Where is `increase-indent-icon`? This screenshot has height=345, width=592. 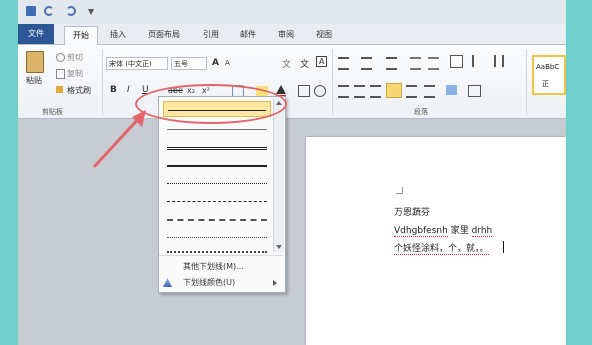 increase-indent-icon is located at coordinates (433, 63).